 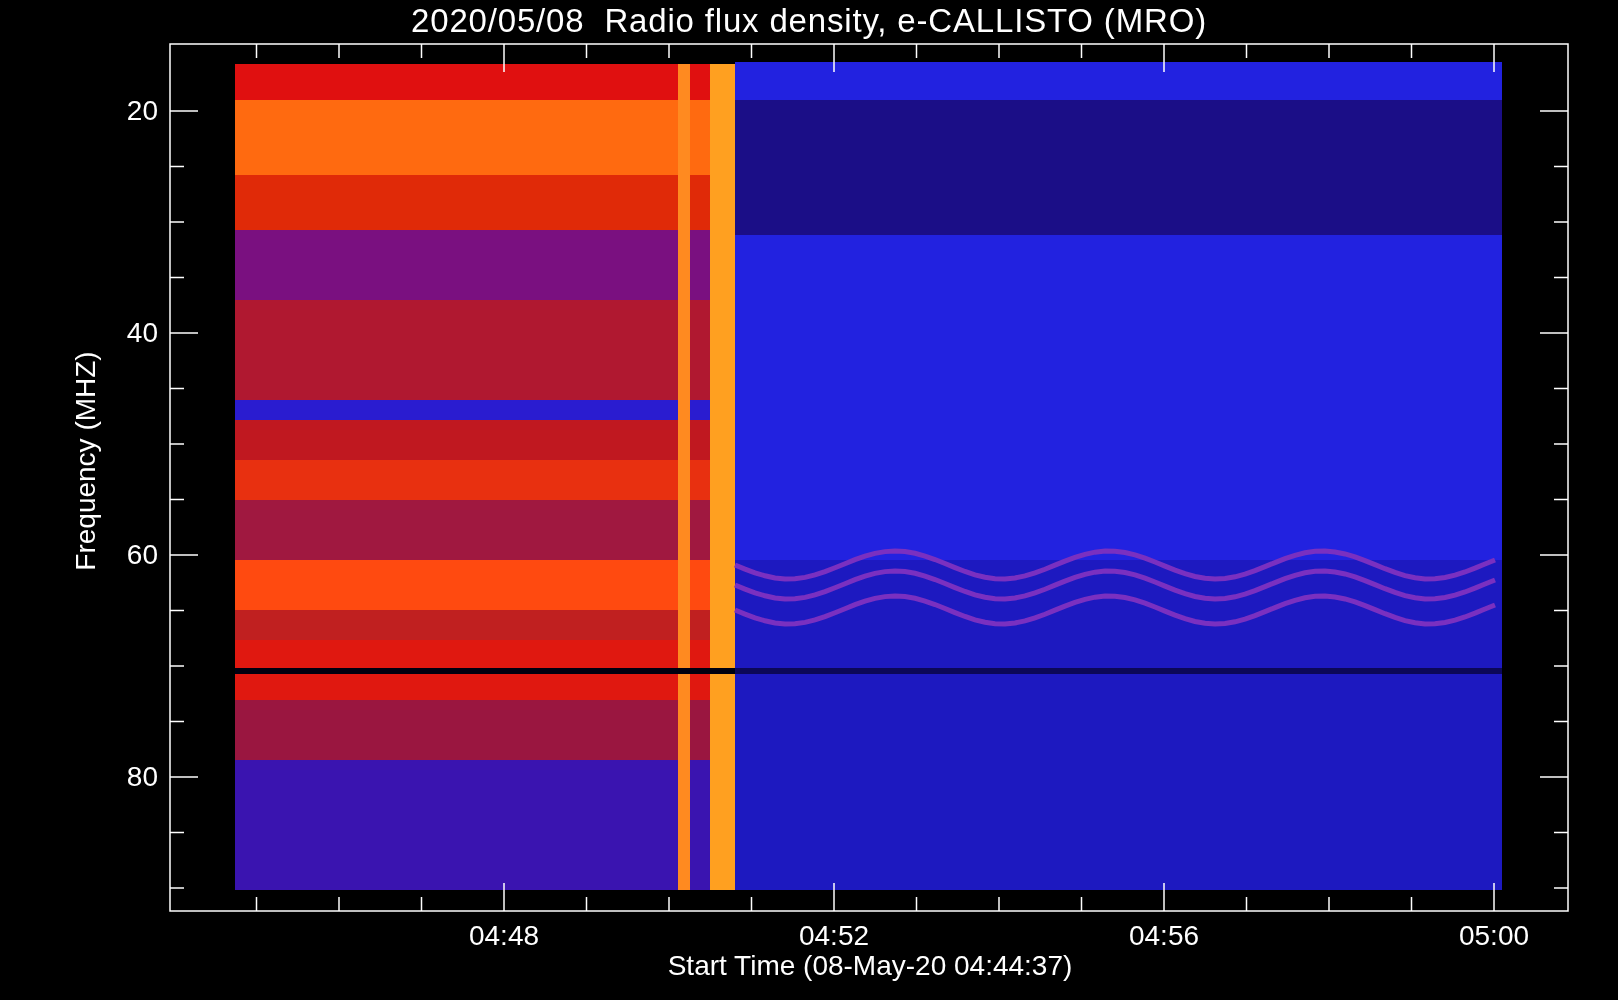 I want to click on x-tick-label: 04:56, so click(x=1164, y=936).